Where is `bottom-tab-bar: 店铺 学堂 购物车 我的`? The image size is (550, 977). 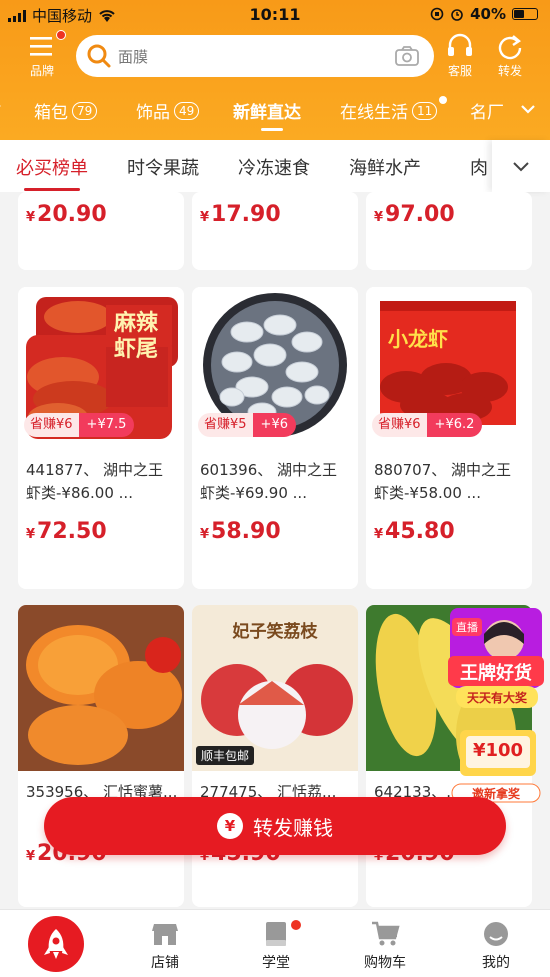 bottom-tab-bar: 店铺 学堂 购物车 我的 is located at coordinates (275, 943).